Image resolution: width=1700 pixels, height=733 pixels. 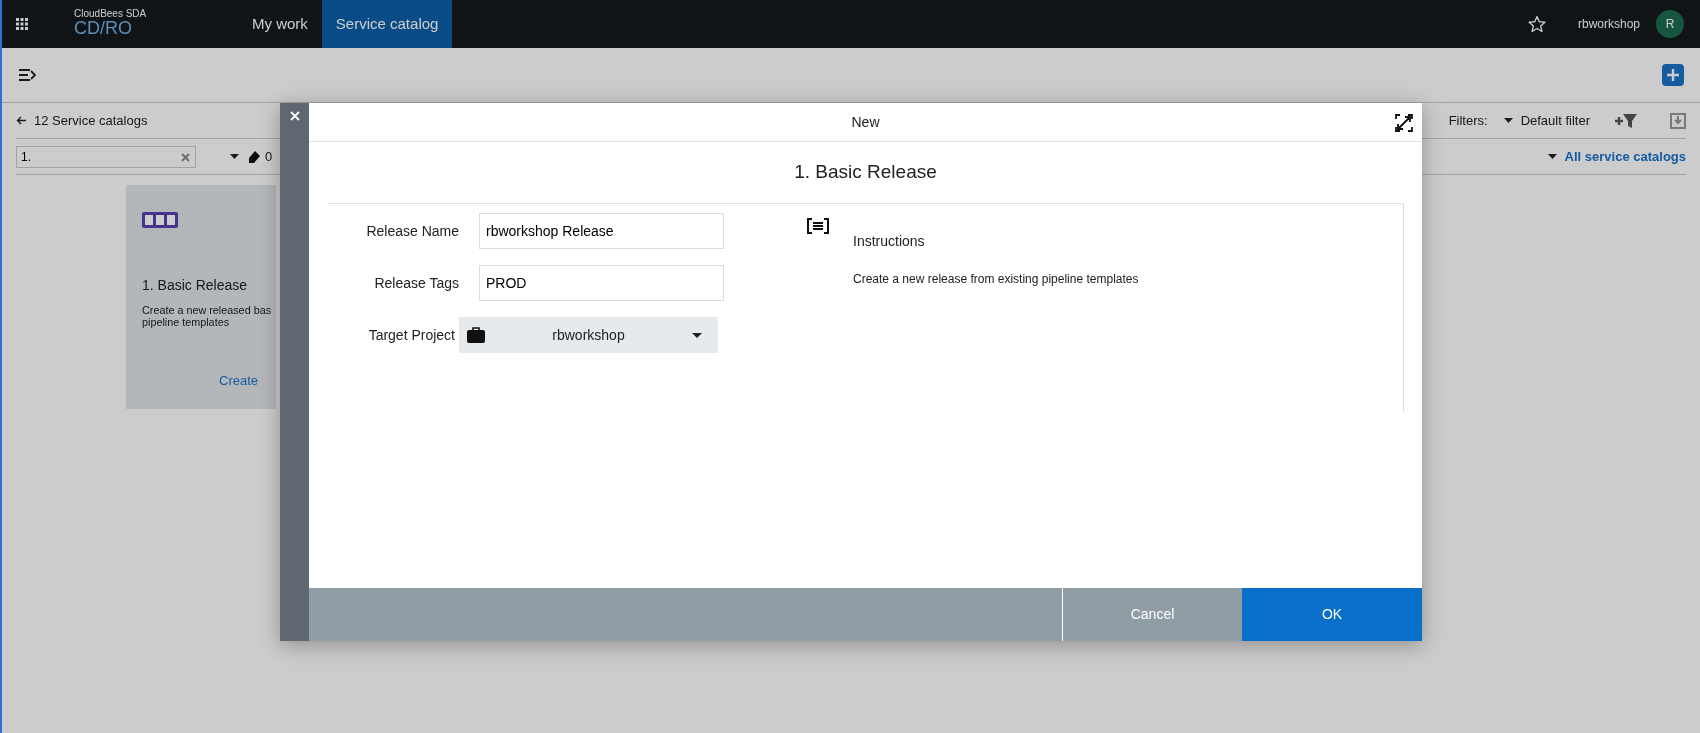 I want to click on catalog-card: 1. Basic Release Create a new released bas pipeline templates Create, so click(x=201, y=297).